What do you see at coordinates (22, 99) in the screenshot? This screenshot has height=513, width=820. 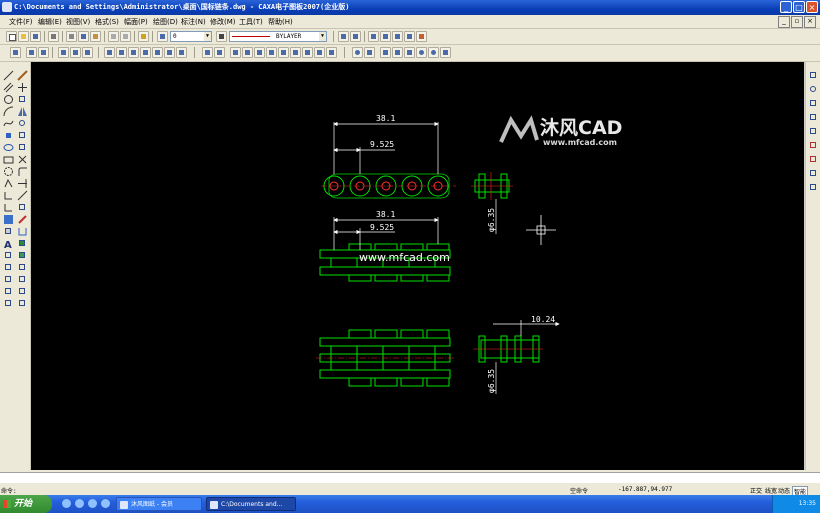 I see `copy-object-icon` at bounding box center [22, 99].